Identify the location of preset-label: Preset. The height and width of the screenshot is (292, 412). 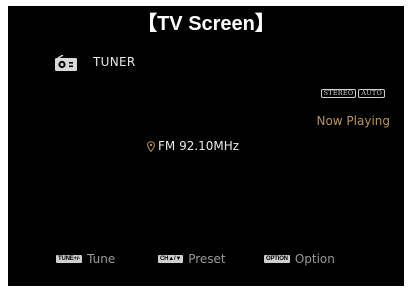
(207, 259).